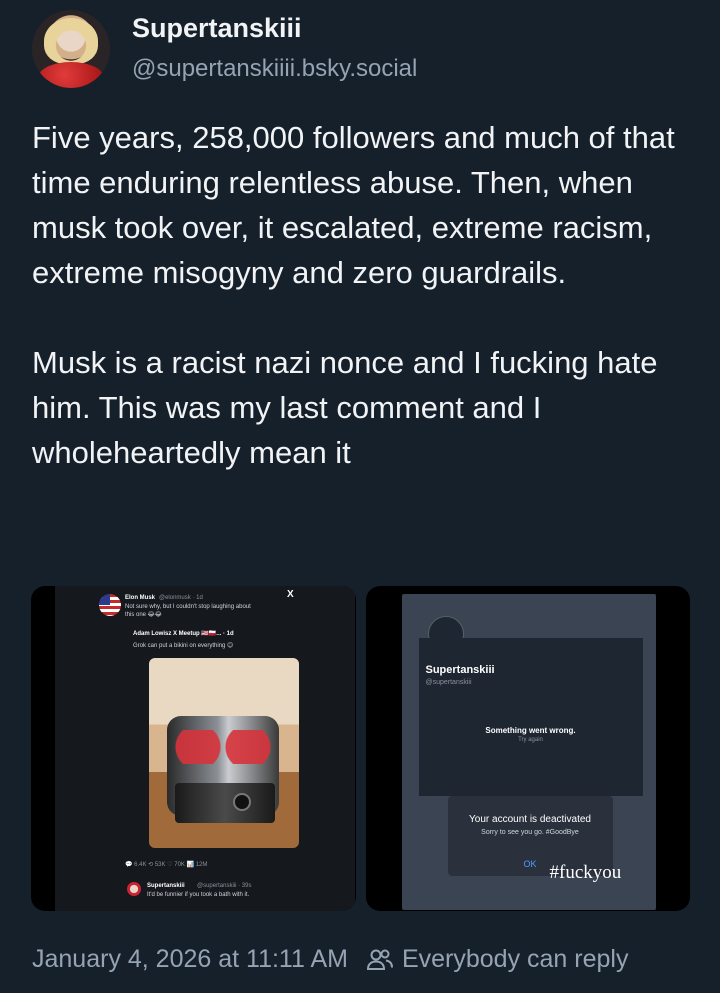  Describe the element at coordinates (181, 598) in the screenshot. I see `tweet-handle-time: @elonmusk · 1d` at that location.